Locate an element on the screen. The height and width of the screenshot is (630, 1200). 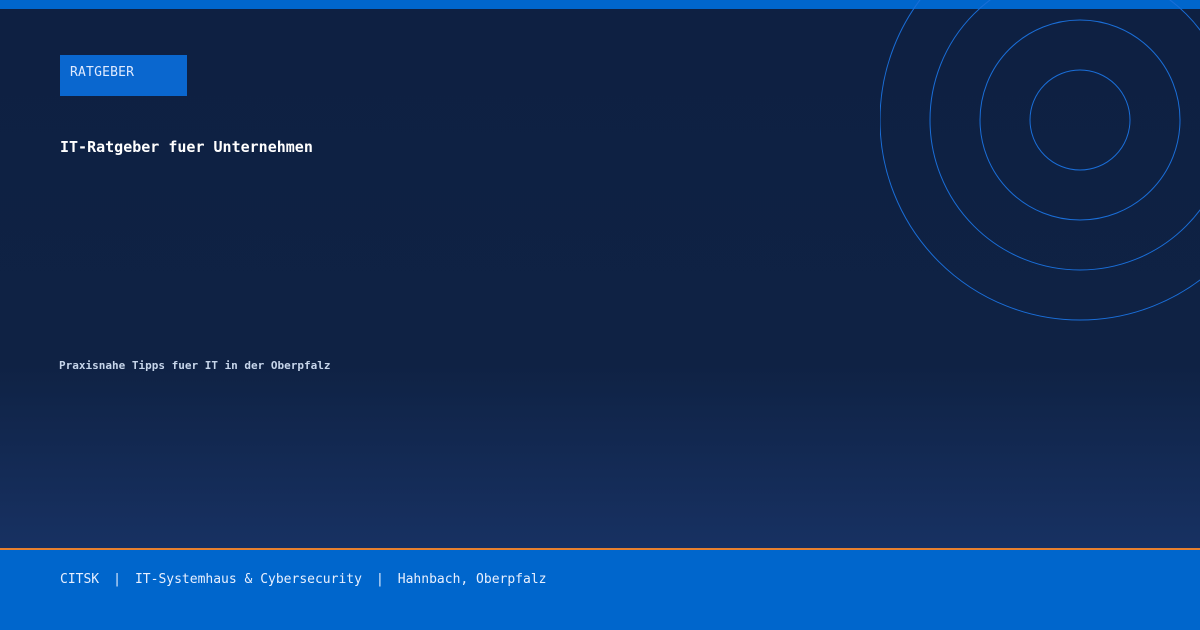
page-title: IT-Ratgeber fuer Unternehmen is located at coordinates (186, 147).